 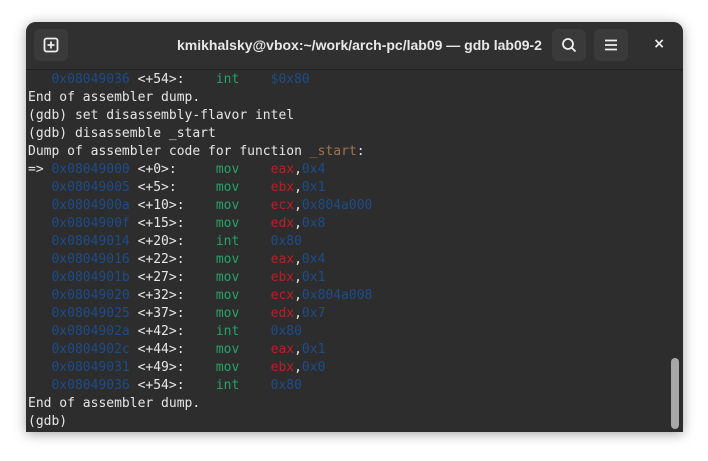 I want to click on offset: <+49>:, so click(x=161, y=367).